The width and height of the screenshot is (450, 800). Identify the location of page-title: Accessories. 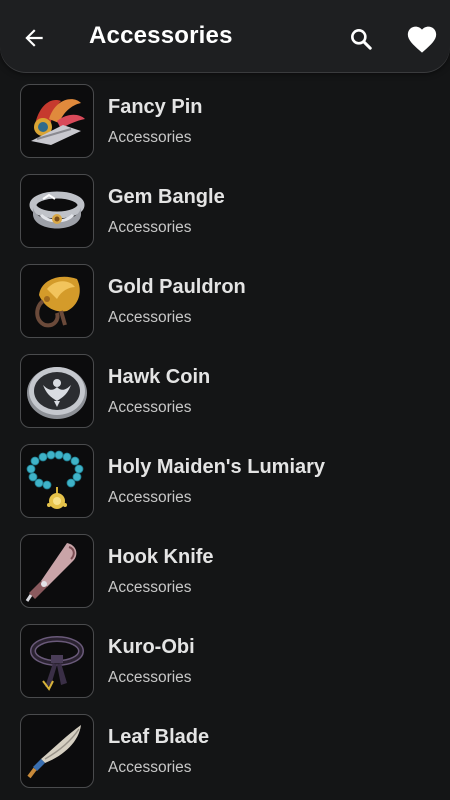
(161, 35).